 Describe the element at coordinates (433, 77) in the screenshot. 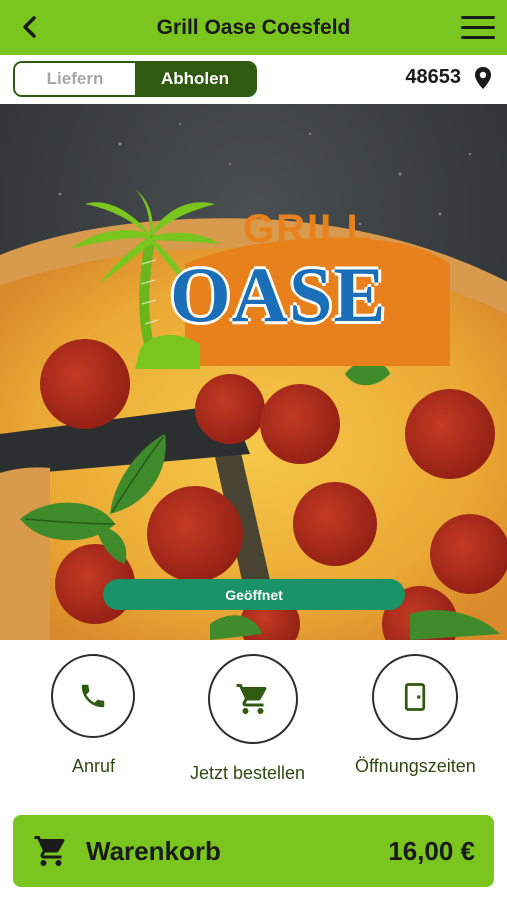

I see `location-zip: 48653` at that location.